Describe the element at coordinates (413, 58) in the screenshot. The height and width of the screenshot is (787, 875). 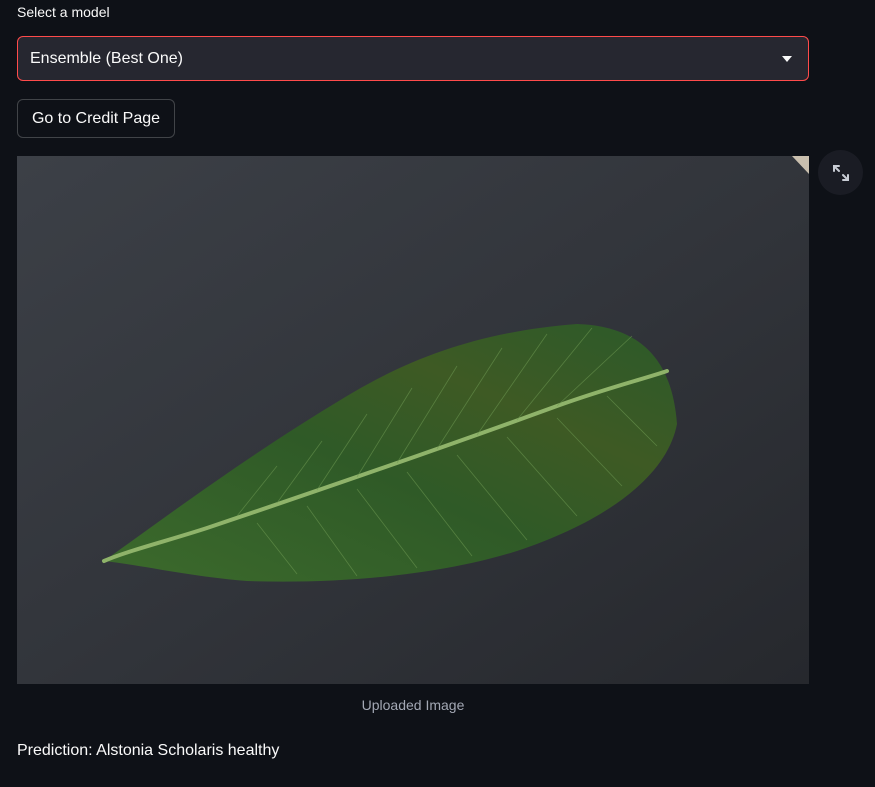
I see `model-select: Ensemble (Best One)` at that location.